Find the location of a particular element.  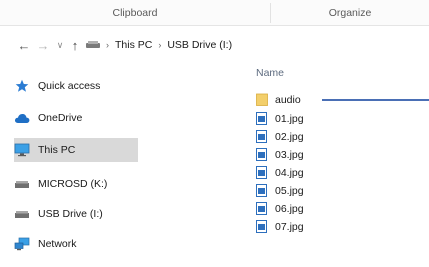

sidebar-item-quick-access: Quick access is located at coordinates (57, 86).